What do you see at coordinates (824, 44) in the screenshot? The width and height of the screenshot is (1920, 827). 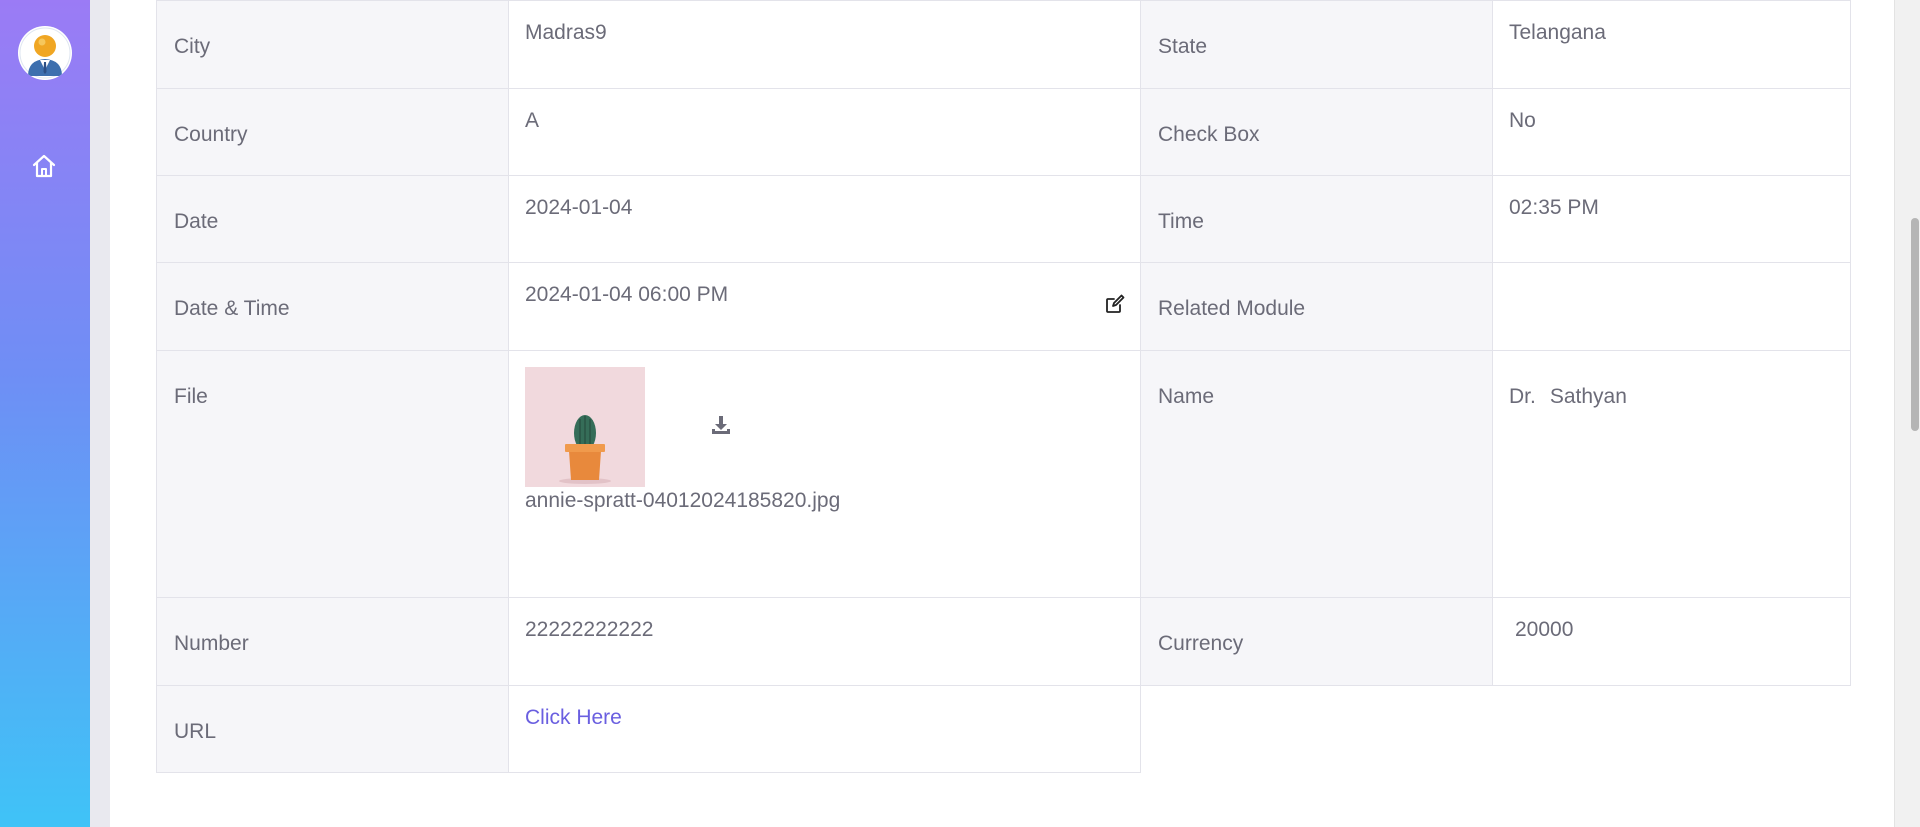 I see `city-value: Madras9` at bounding box center [824, 44].